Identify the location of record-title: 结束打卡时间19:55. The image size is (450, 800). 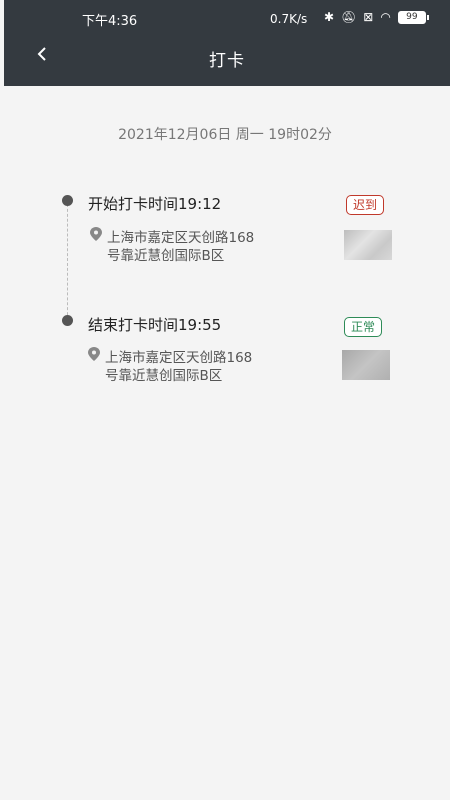
(155, 325).